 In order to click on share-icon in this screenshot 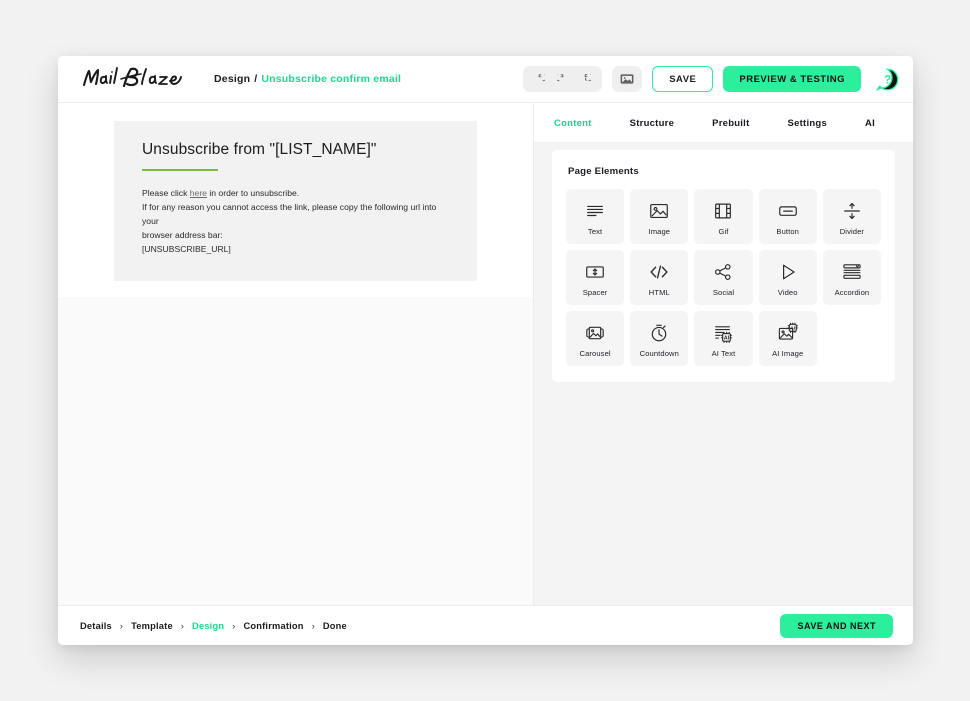, I will do `click(723, 272)`.